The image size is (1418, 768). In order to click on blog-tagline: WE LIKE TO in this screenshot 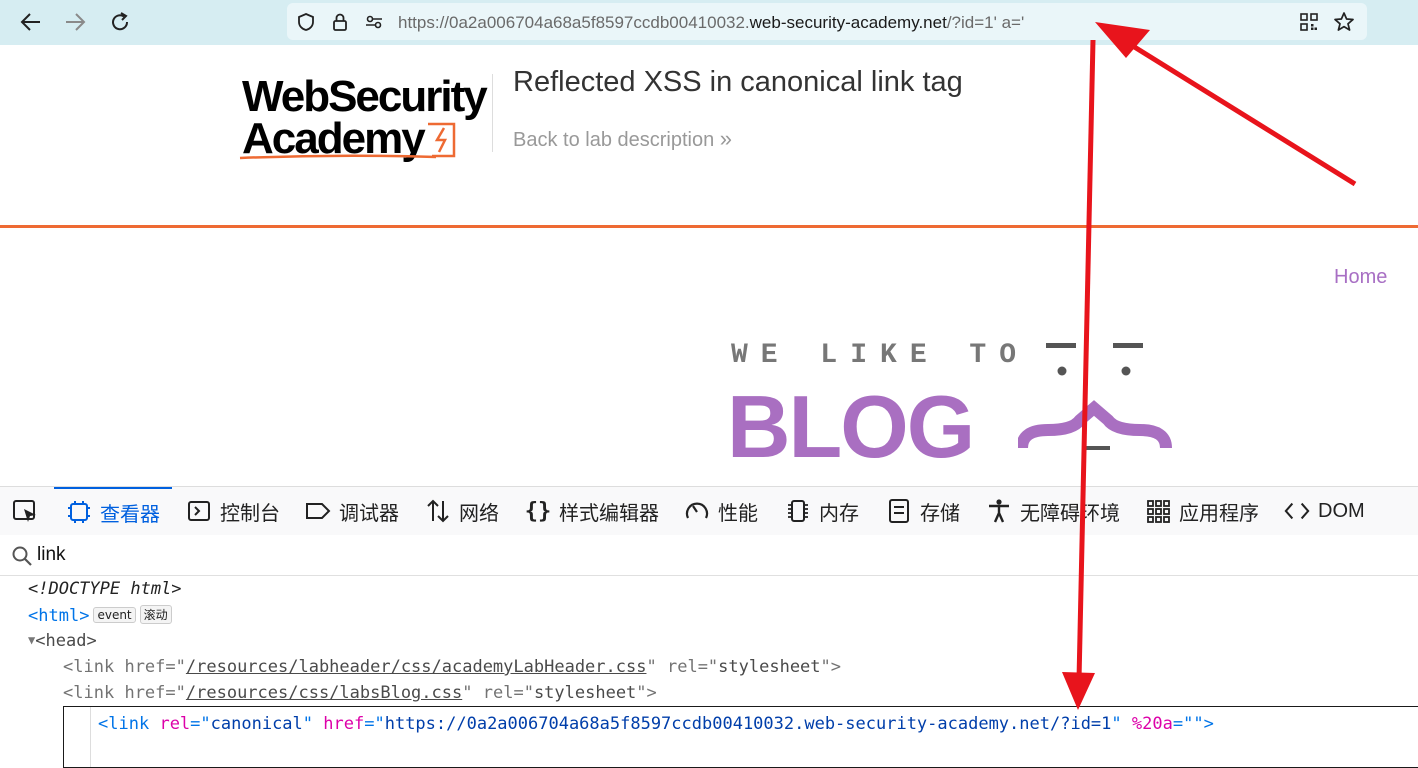, I will do `click(880, 355)`.